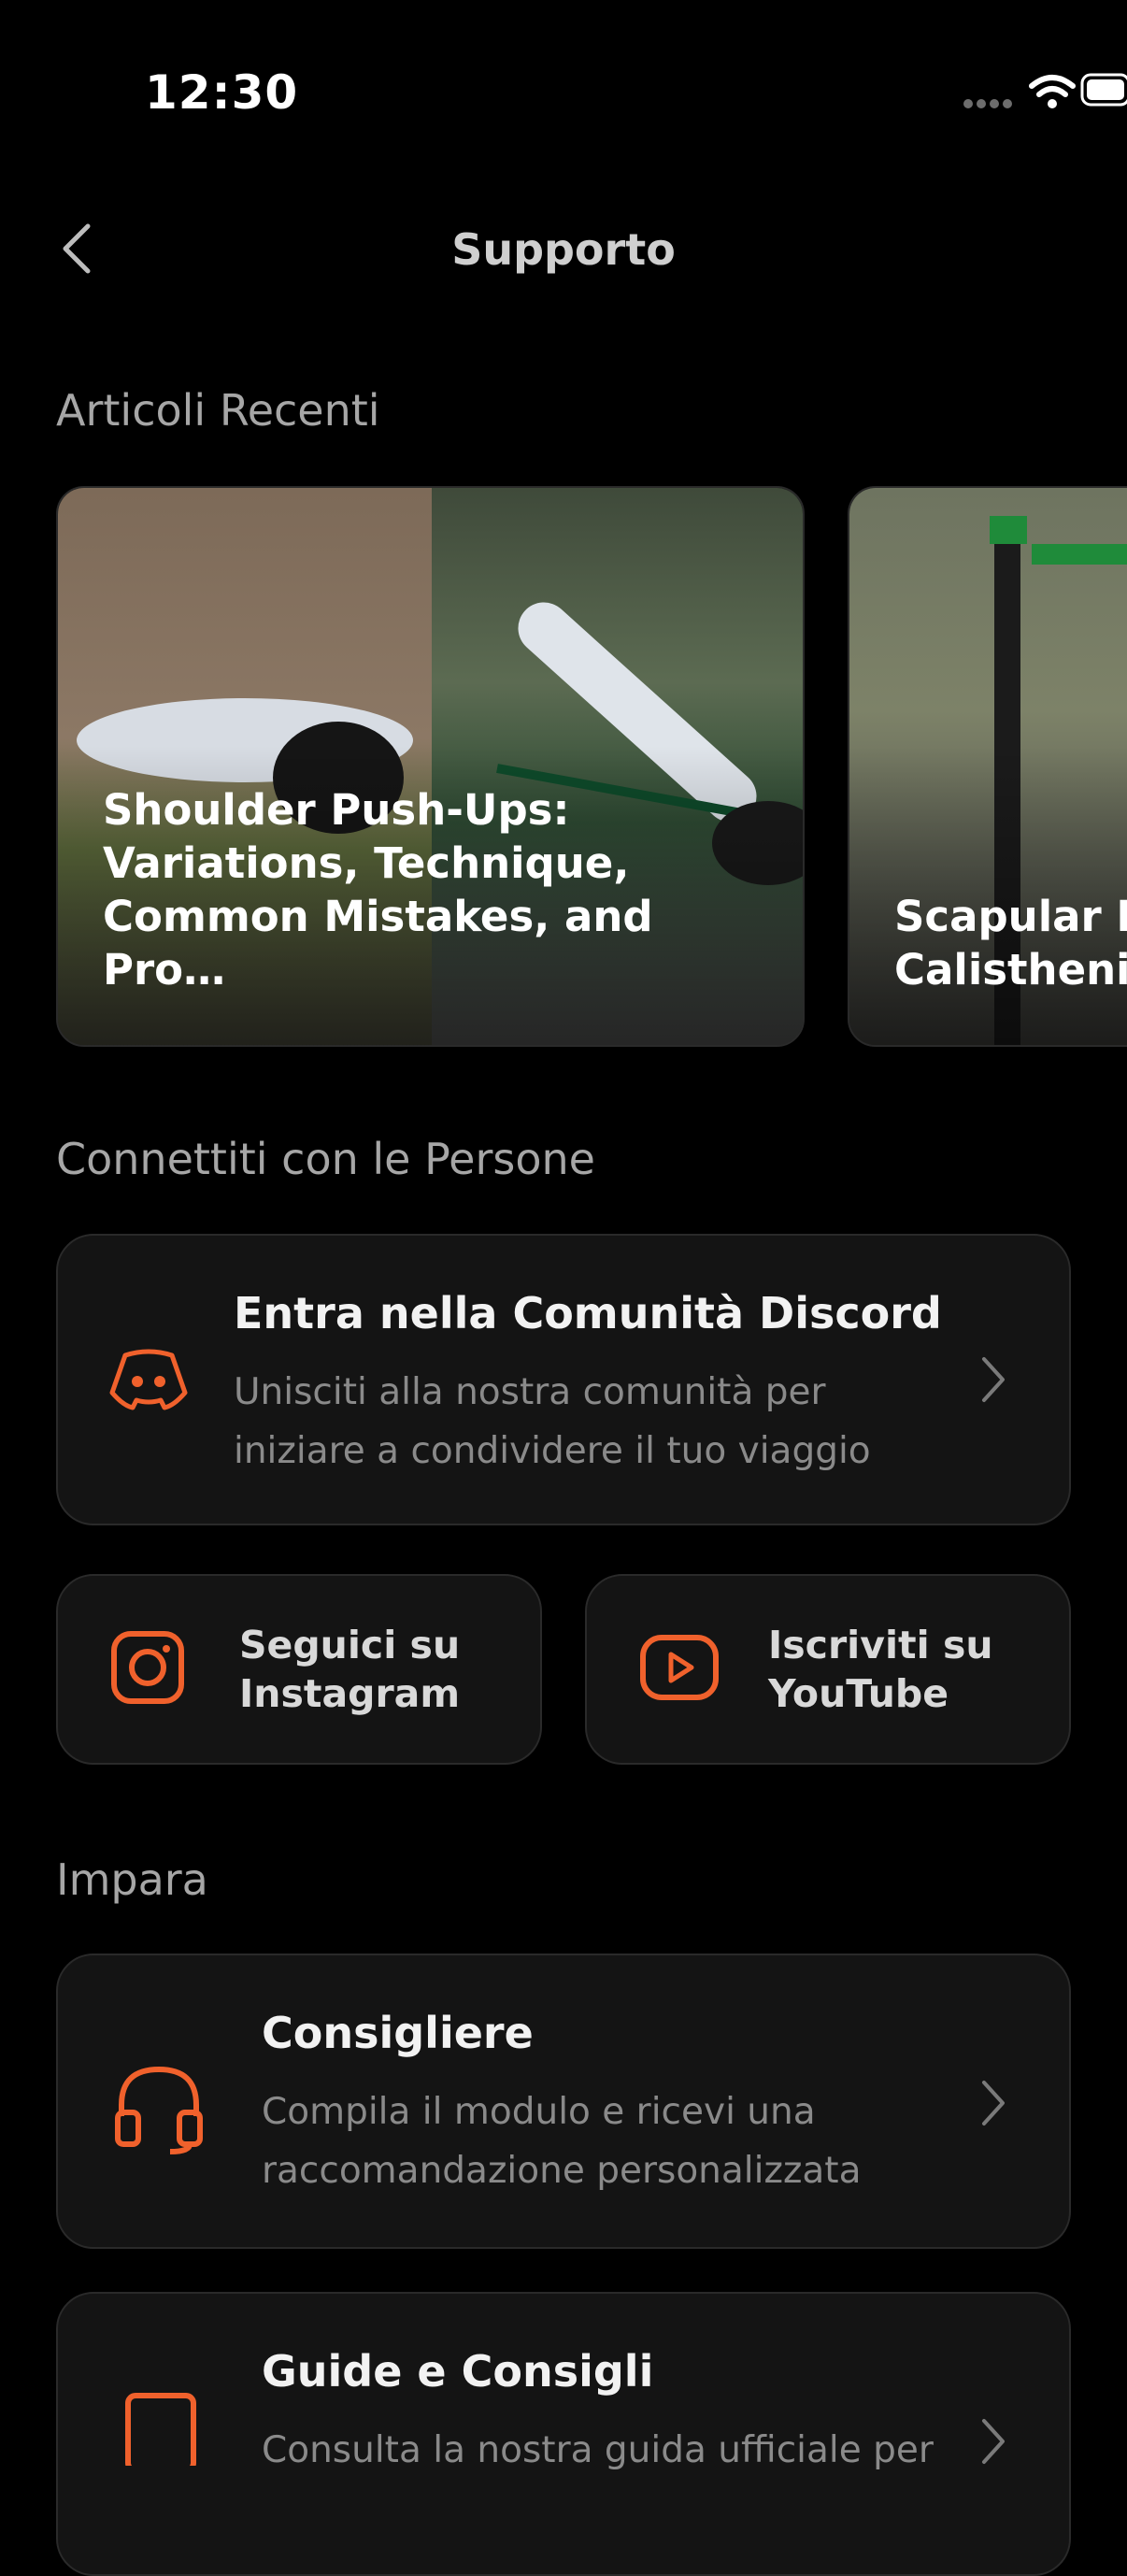 The width and height of the screenshot is (1127, 2576). I want to click on youtube-icon, so click(679, 1667).